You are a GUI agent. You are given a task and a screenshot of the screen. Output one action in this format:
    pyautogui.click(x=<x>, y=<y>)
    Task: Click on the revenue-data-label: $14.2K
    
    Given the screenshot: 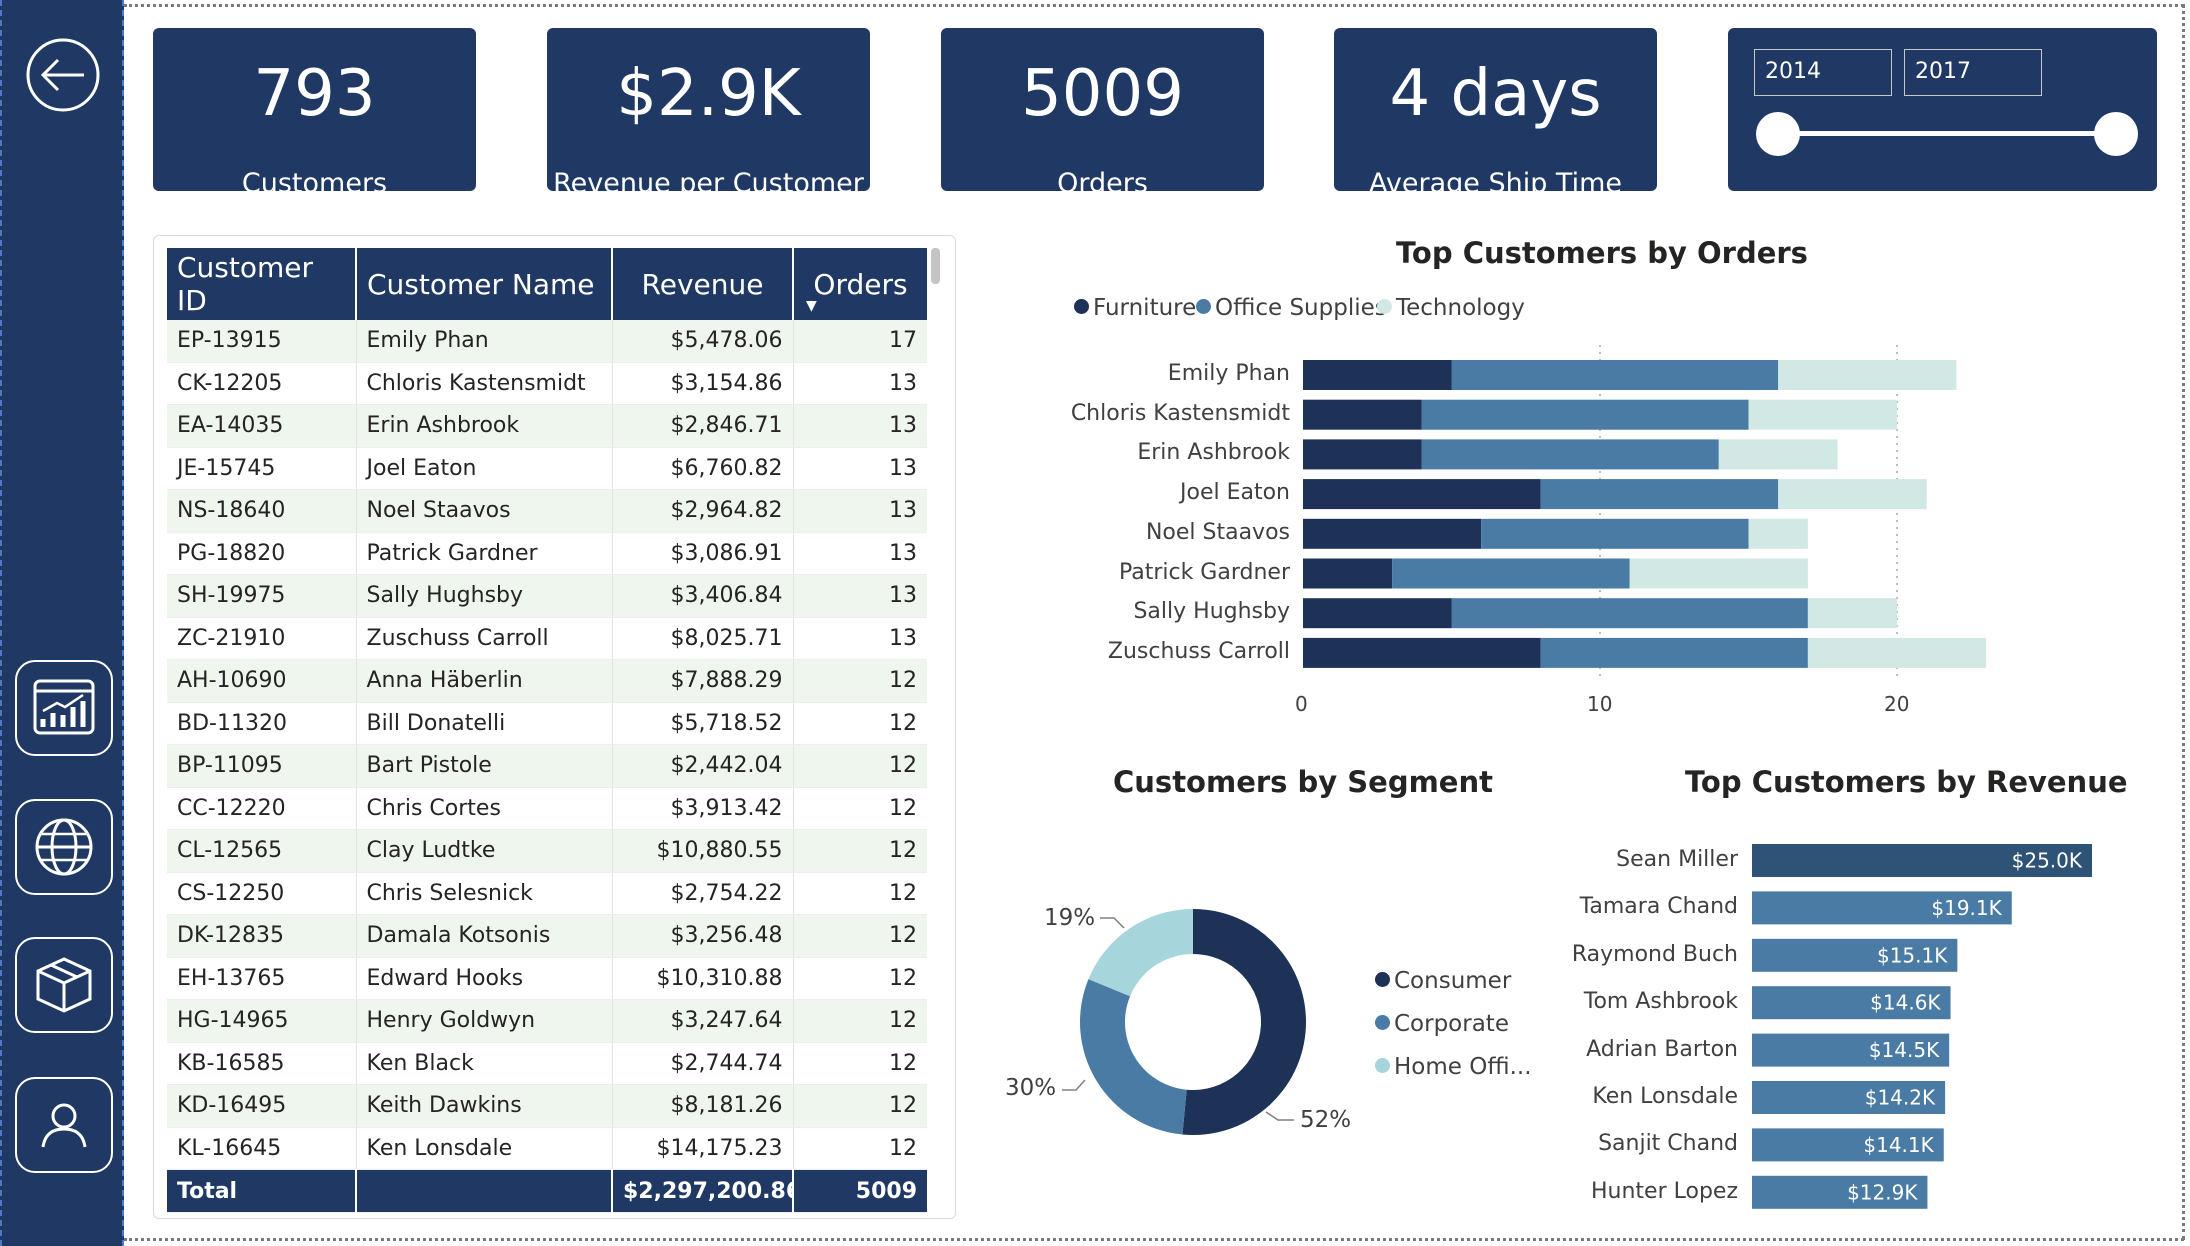 What is the action you would take?
    pyautogui.click(x=1900, y=1098)
    